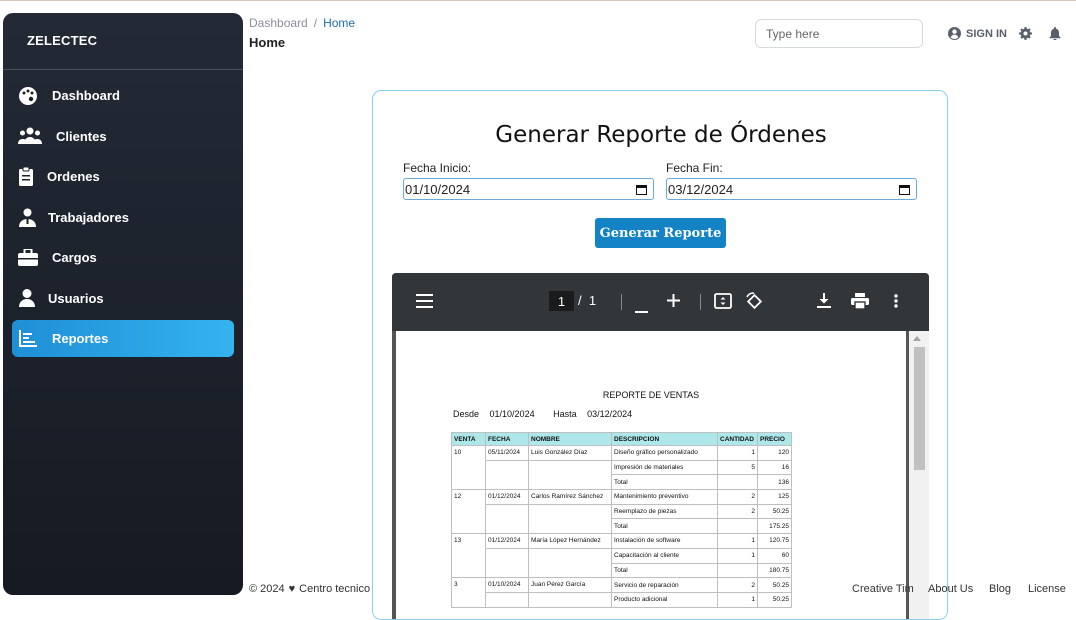 Image resolution: width=1076 pixels, height=620 pixels. I want to click on cell-cantidad: 1, so click(737, 541).